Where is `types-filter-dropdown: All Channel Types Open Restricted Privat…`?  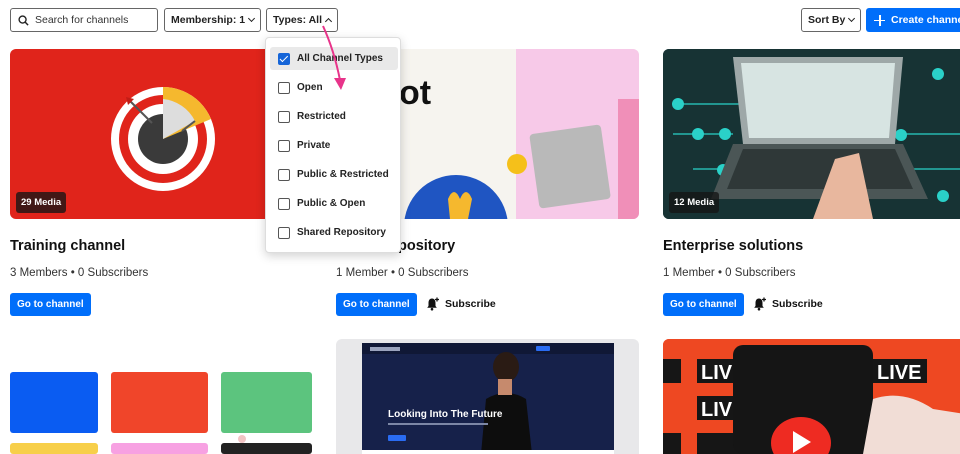 types-filter-dropdown: All Channel Types Open Restricted Privat… is located at coordinates (333, 145).